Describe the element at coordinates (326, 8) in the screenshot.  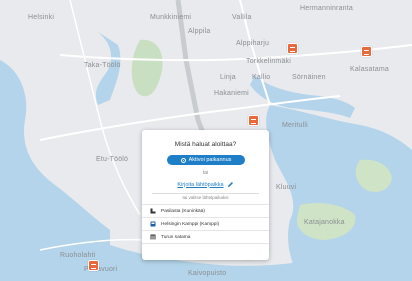
I see `map-label-hermanninranta: Hermanninranta` at that location.